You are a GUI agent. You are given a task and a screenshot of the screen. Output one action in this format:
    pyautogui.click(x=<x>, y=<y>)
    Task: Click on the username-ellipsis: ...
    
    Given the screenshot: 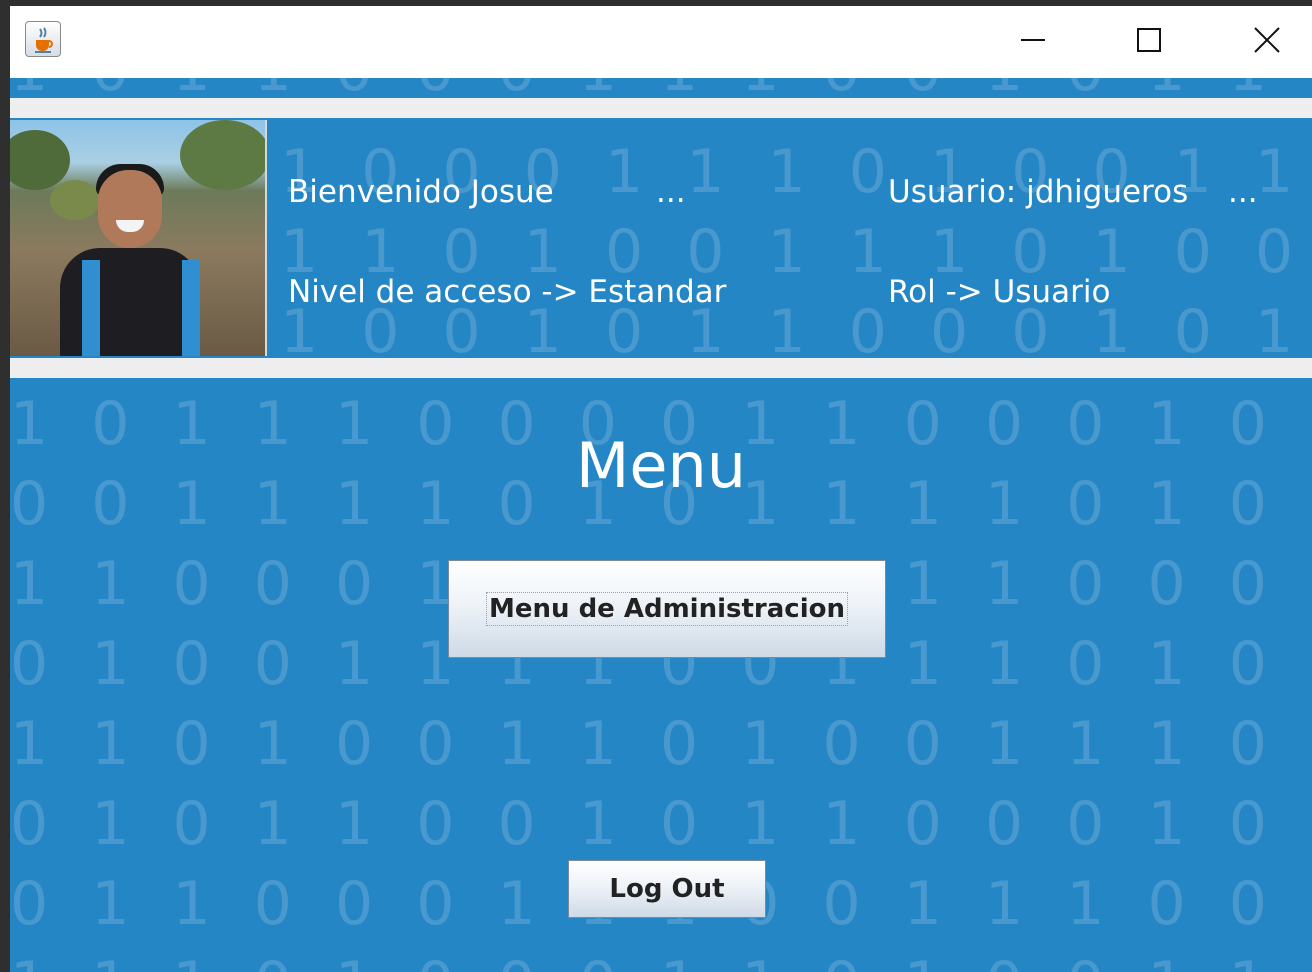 What is the action you would take?
    pyautogui.click(x=1243, y=192)
    